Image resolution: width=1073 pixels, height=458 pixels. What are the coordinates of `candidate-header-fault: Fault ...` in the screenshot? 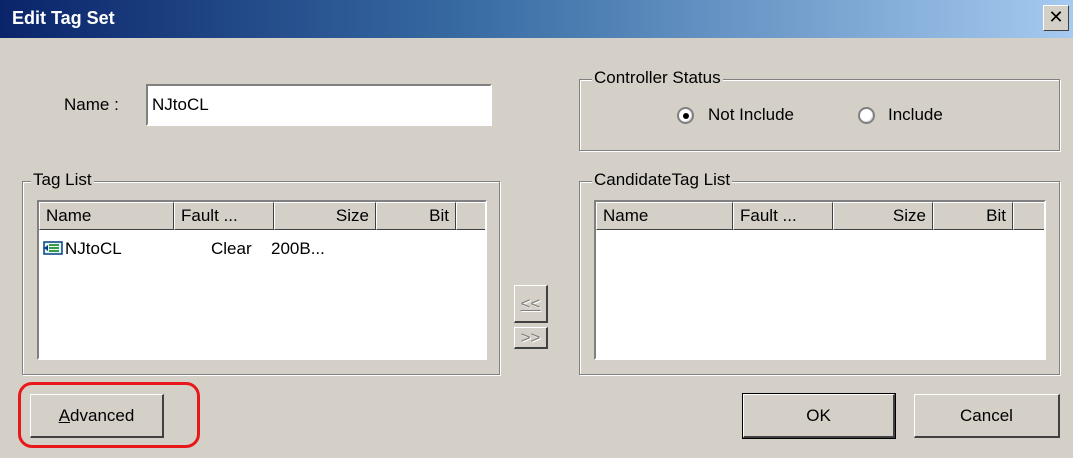 It's located at (783, 216).